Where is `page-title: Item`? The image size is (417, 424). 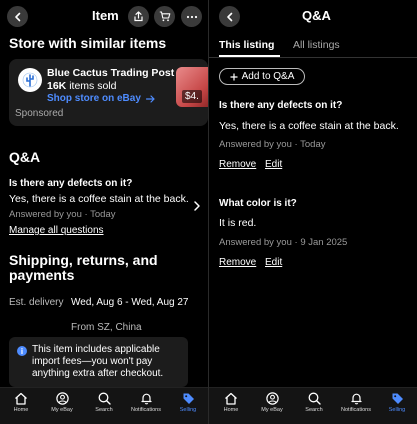 page-title: Item is located at coordinates (105, 15).